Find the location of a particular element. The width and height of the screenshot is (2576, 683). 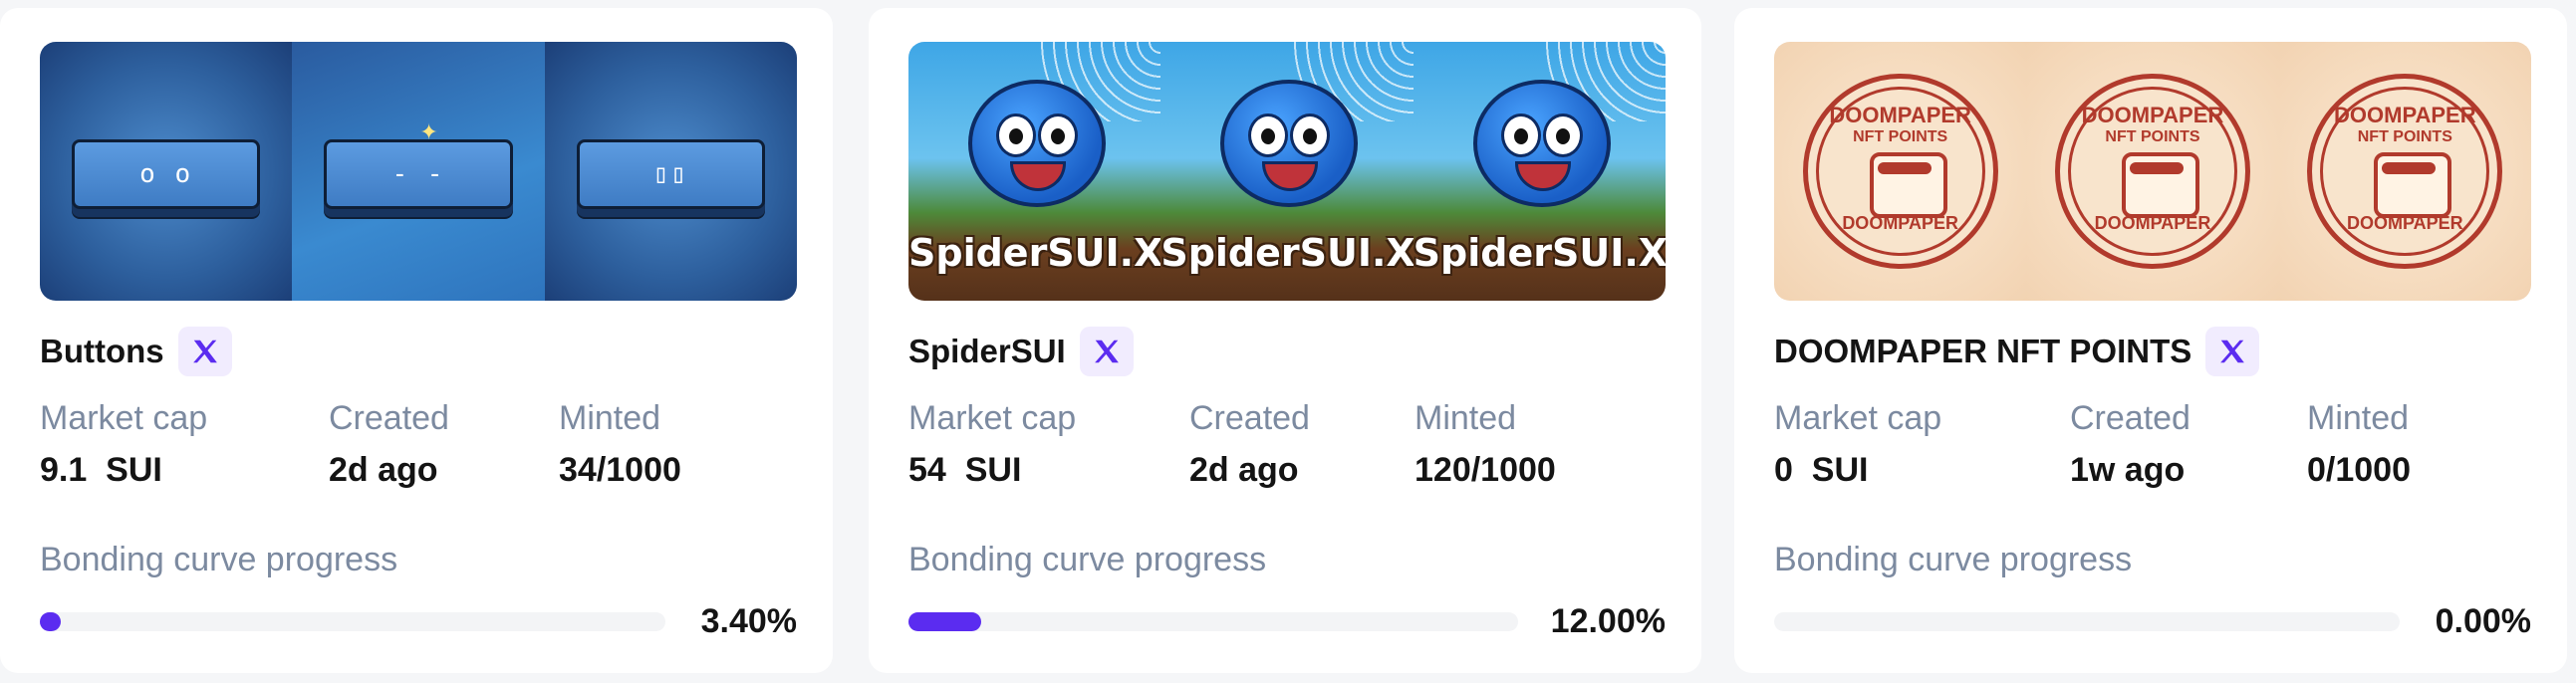

minted-stat: Minted 0/1000 is located at coordinates (2359, 444).